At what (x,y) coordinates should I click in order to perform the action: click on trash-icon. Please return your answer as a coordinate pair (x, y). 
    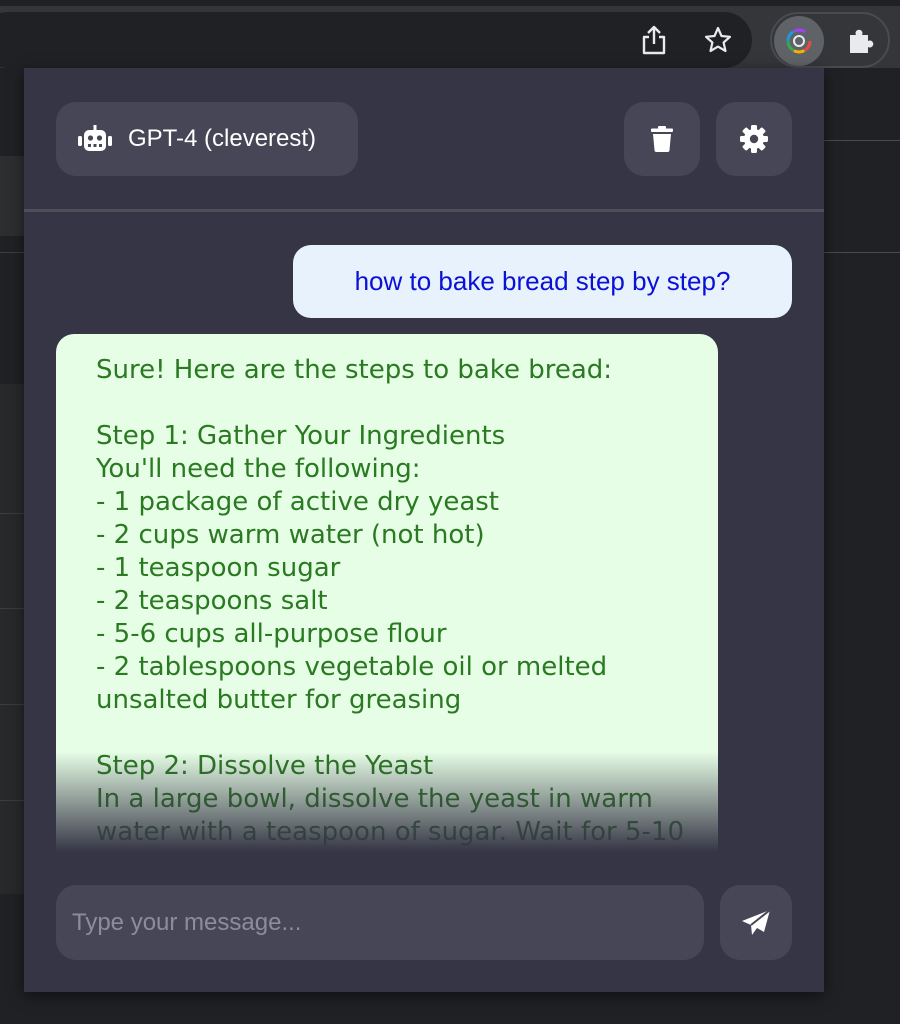
    Looking at the image, I should click on (662, 139).